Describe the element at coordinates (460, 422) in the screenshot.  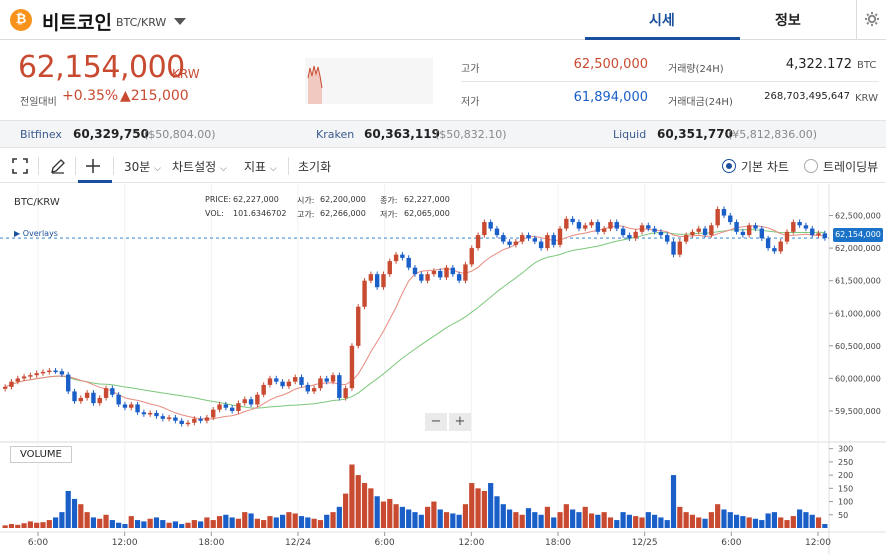
I see `zoom-in-button: +` at that location.